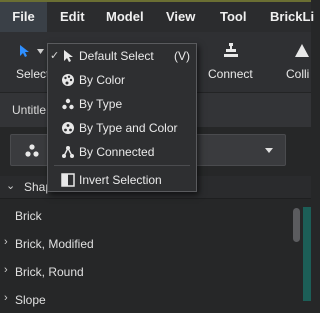 Image resolution: width=320 pixels, height=313 pixels. What do you see at coordinates (68, 180) in the screenshot?
I see `invert-icon` at bounding box center [68, 180].